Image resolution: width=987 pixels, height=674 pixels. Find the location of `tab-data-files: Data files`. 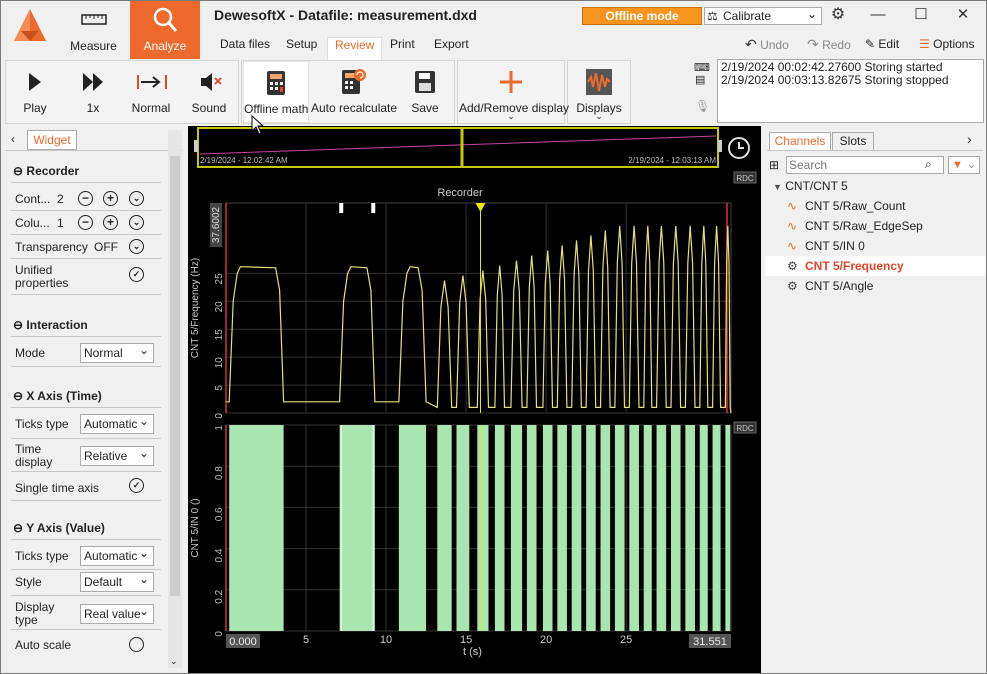

tab-data-files: Data files is located at coordinates (245, 48).